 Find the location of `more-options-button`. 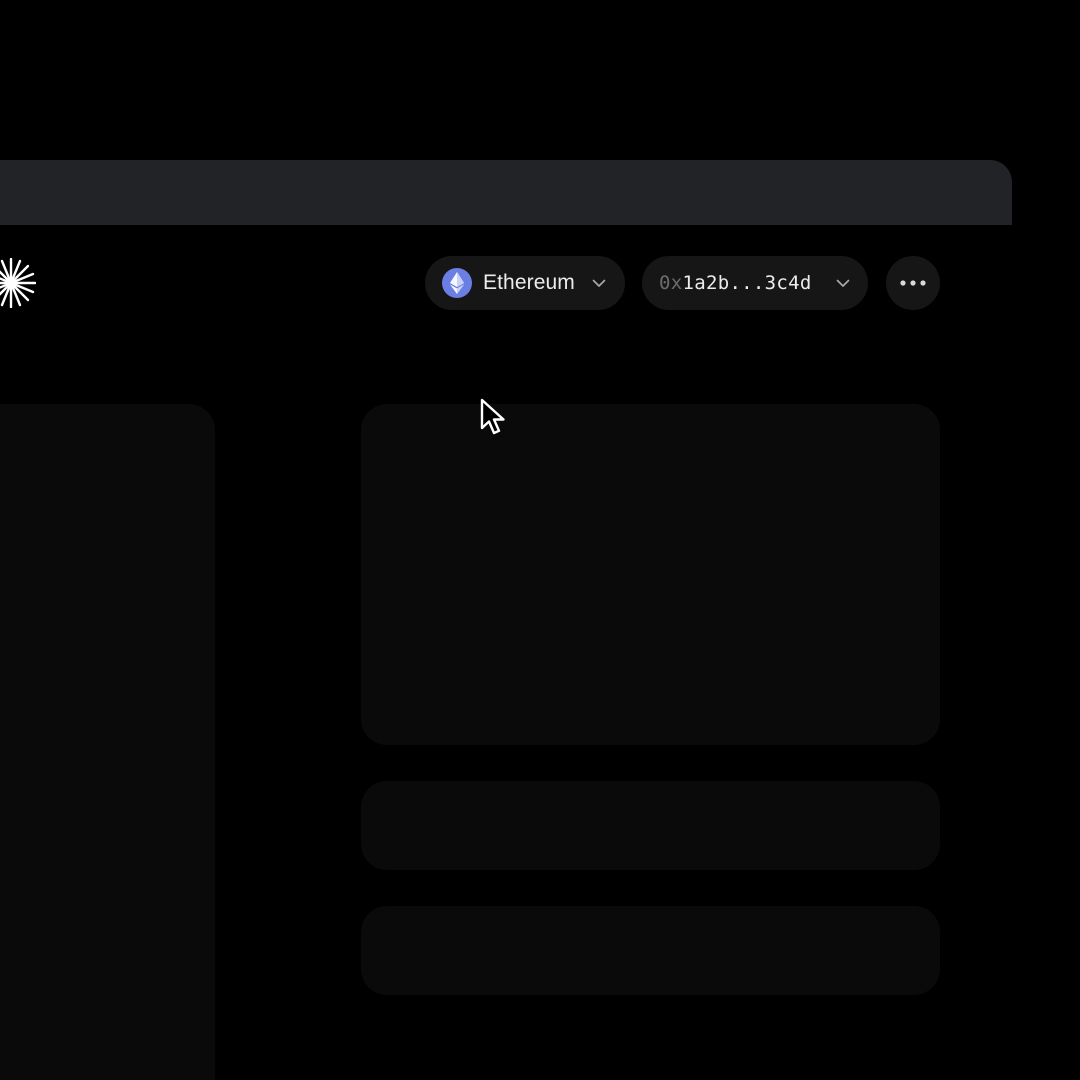

more-options-button is located at coordinates (913, 283).